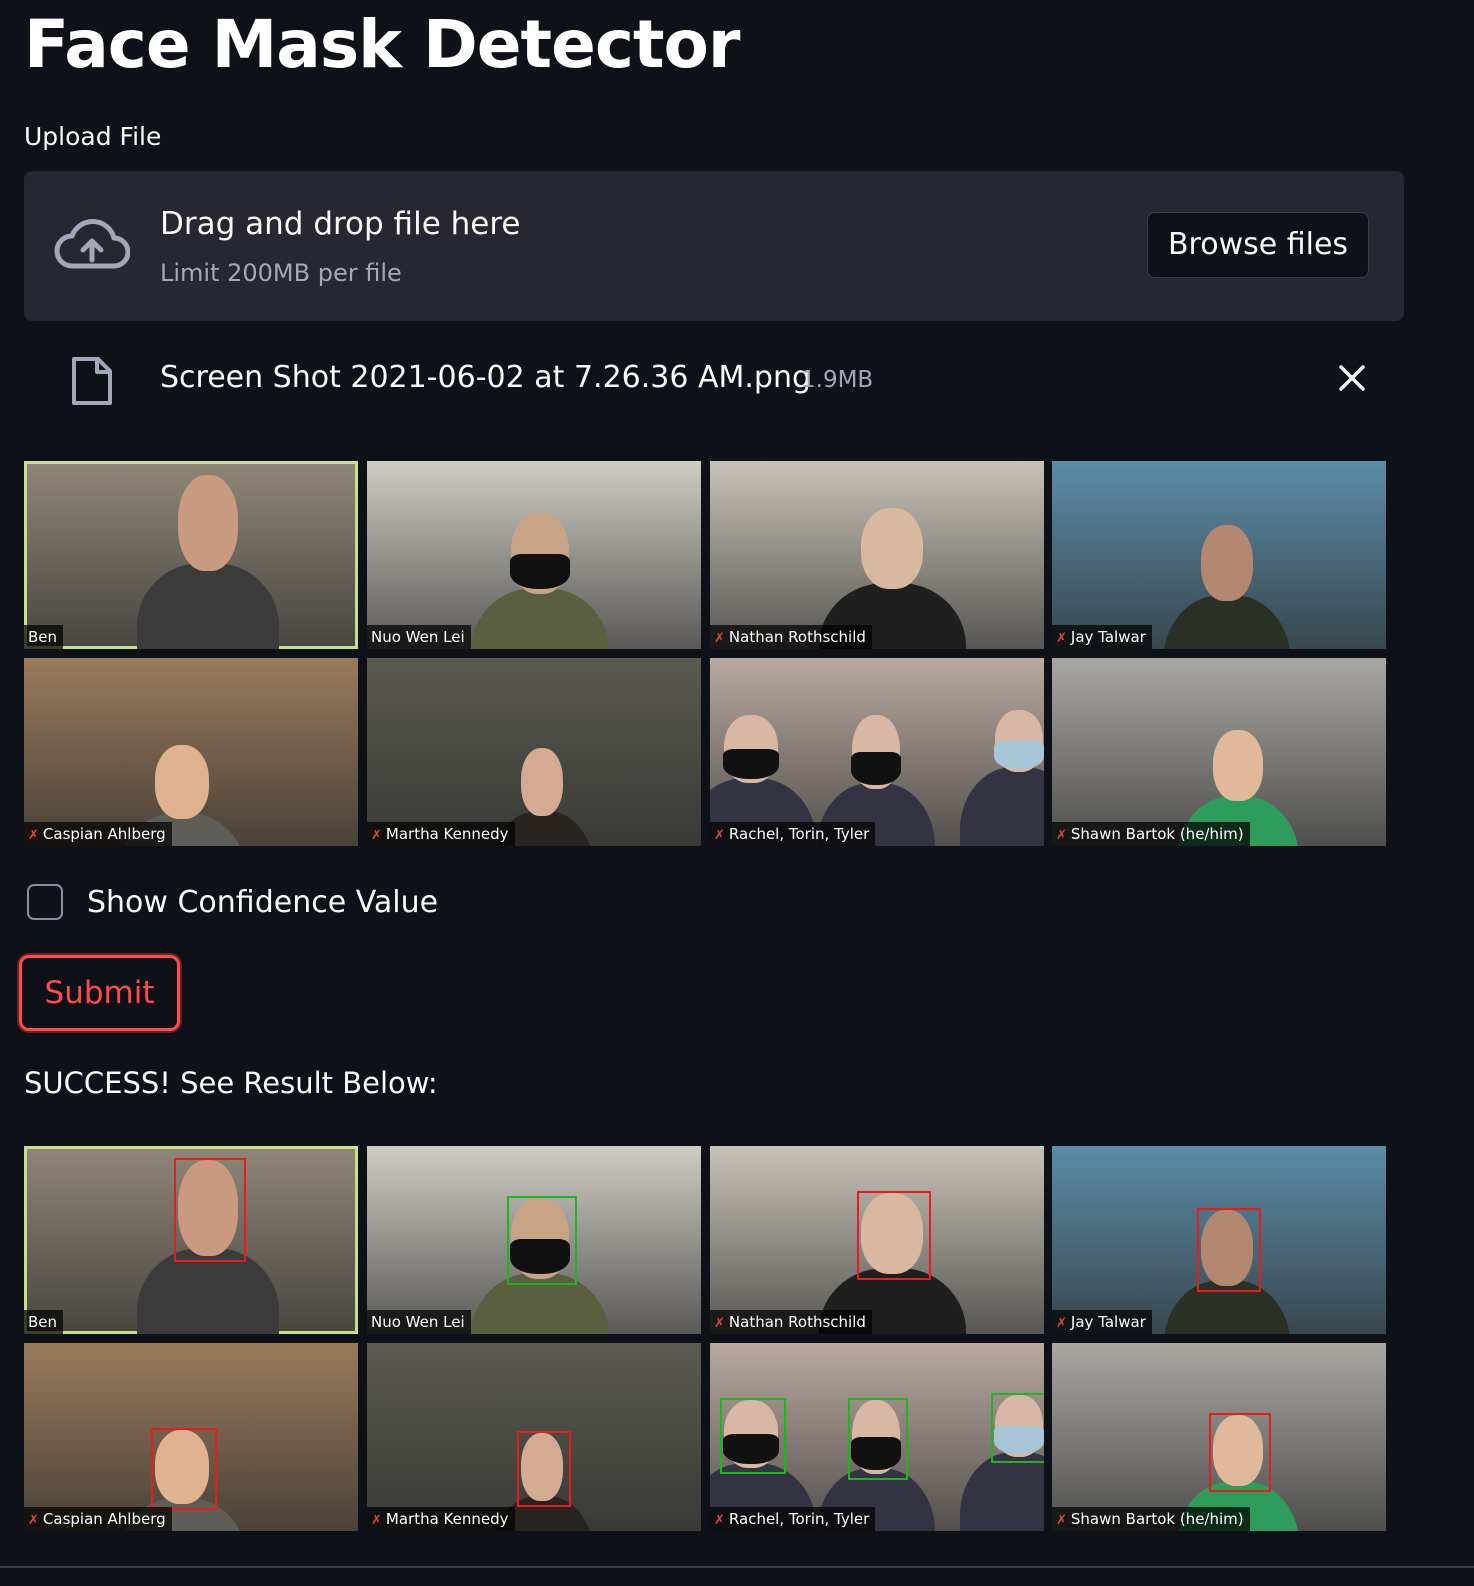 The height and width of the screenshot is (1586, 1474). Describe the element at coordinates (263, 902) in the screenshot. I see `confidence-checkbox-label: Show Confidence Value` at that location.